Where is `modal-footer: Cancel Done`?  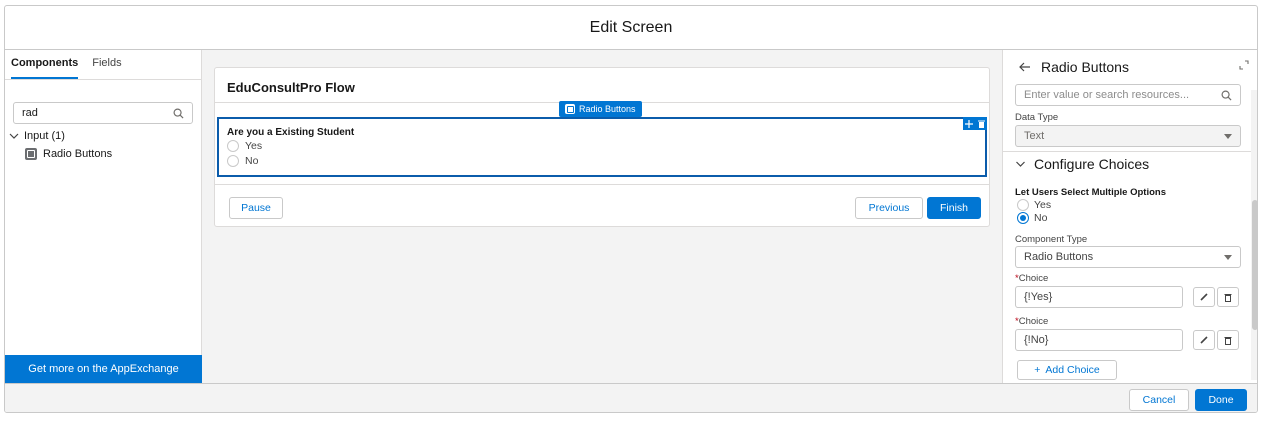
modal-footer: Cancel Done is located at coordinates (631, 397).